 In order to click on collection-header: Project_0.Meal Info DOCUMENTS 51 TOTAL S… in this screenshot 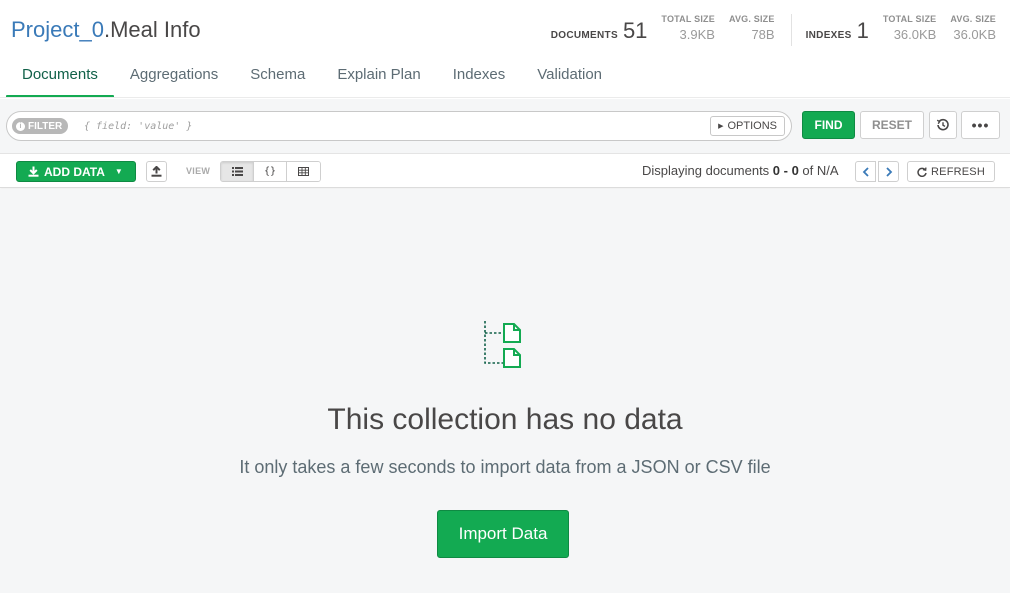, I will do `click(505, 28)`.